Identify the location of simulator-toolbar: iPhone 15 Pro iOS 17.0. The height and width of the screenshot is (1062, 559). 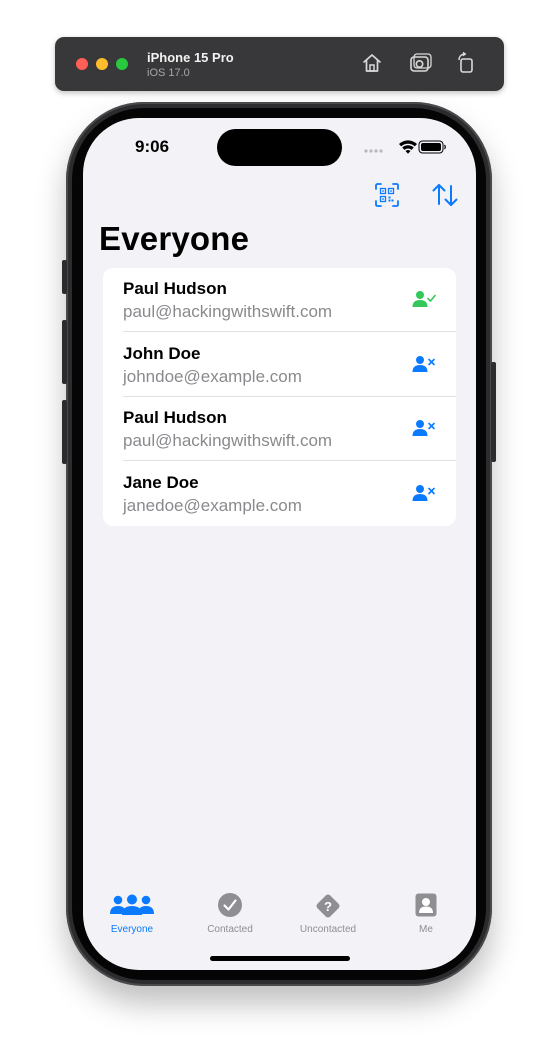
(279, 64).